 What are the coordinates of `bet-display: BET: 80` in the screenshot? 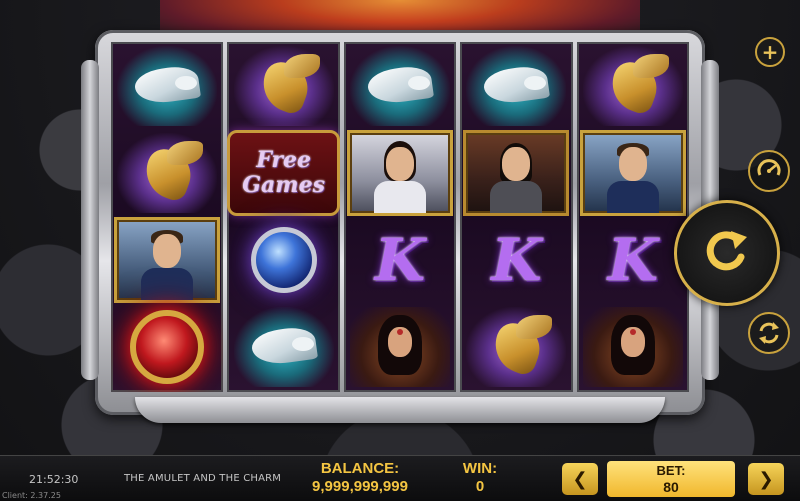 It's located at (671, 479).